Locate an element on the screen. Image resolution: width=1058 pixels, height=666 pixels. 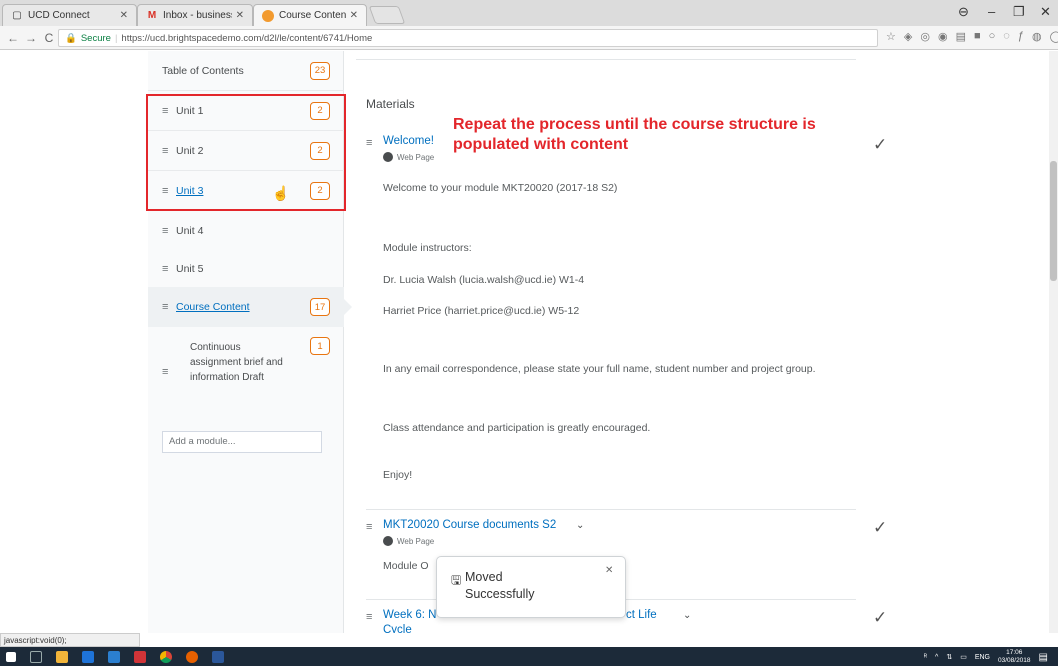
lock-icon: 🔒 is located at coordinates (71, 38).